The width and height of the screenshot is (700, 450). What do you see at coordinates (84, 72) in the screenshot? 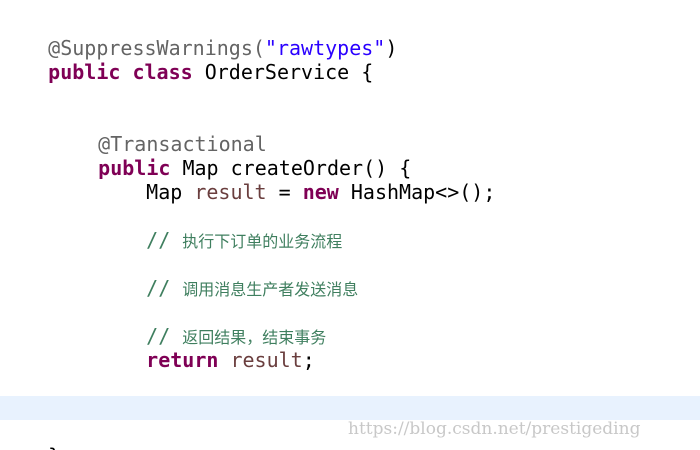
I see `keyword-public: public` at bounding box center [84, 72].